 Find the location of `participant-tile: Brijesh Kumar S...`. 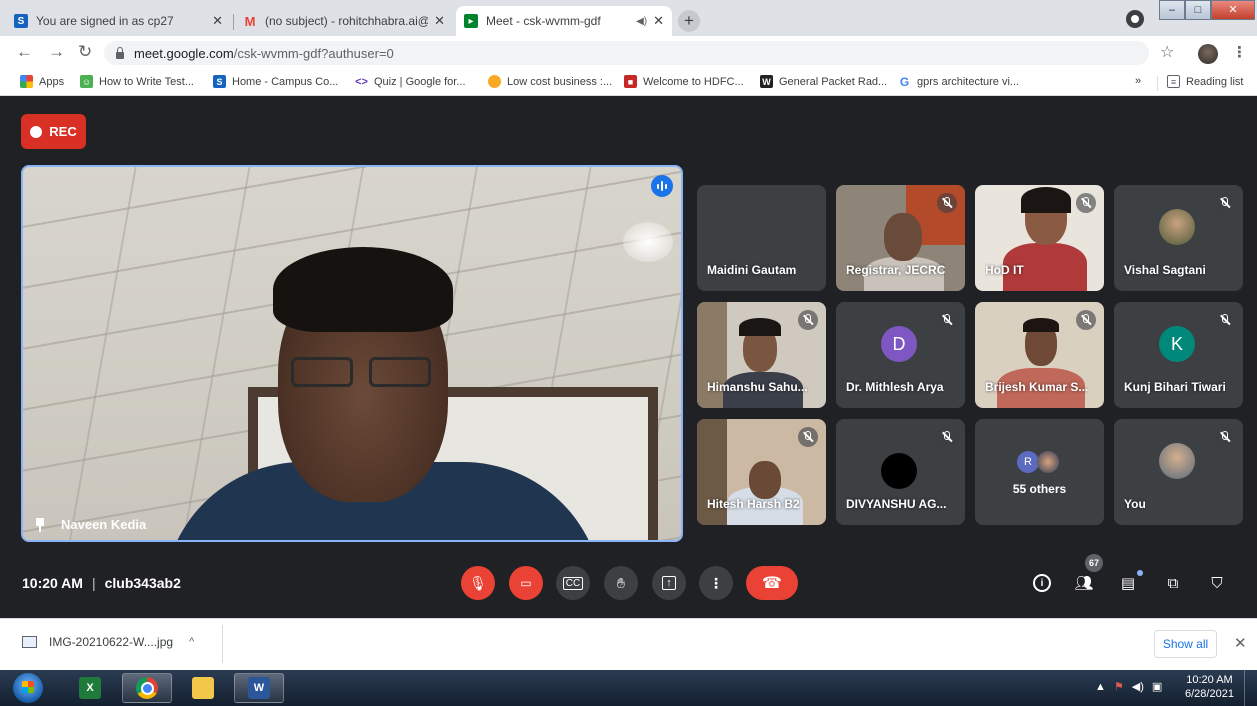

participant-tile: Brijesh Kumar S... is located at coordinates (1039, 355).